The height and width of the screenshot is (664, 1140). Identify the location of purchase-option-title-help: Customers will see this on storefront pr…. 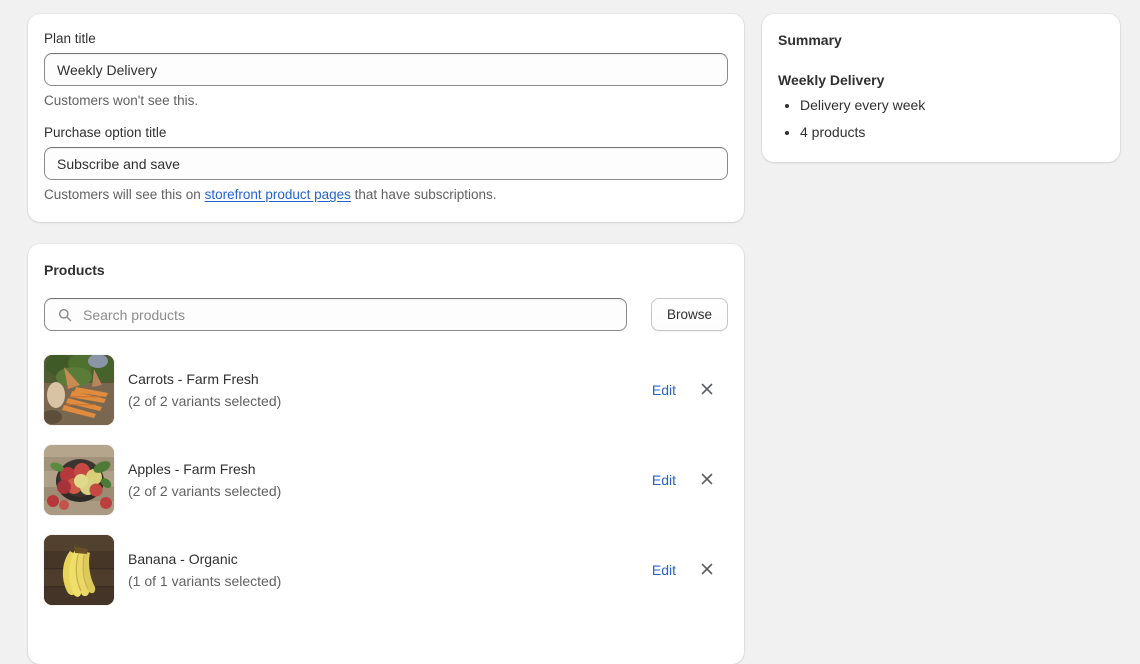
(386, 195).